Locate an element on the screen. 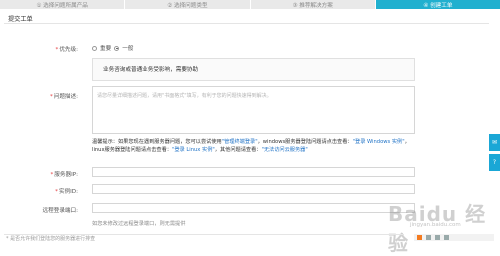  hint-prefix: 温馨提示：如果您现在遇到服务器问题，您可以尝试使用 is located at coordinates (157, 142).